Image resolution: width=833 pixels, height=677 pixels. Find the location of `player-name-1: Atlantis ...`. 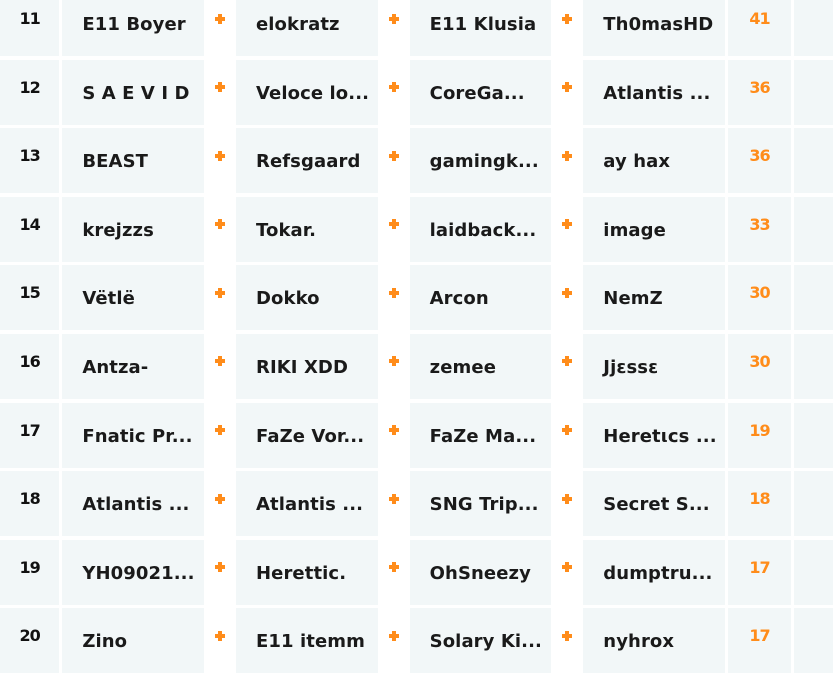

player-name-1: Atlantis ... is located at coordinates (133, 504).